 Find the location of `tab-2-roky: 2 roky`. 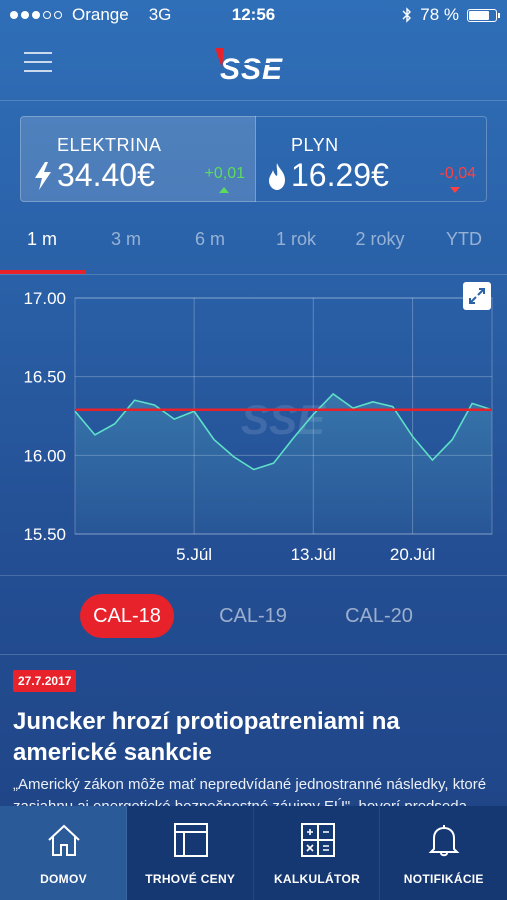

tab-2-roky: 2 roky is located at coordinates (380, 244).